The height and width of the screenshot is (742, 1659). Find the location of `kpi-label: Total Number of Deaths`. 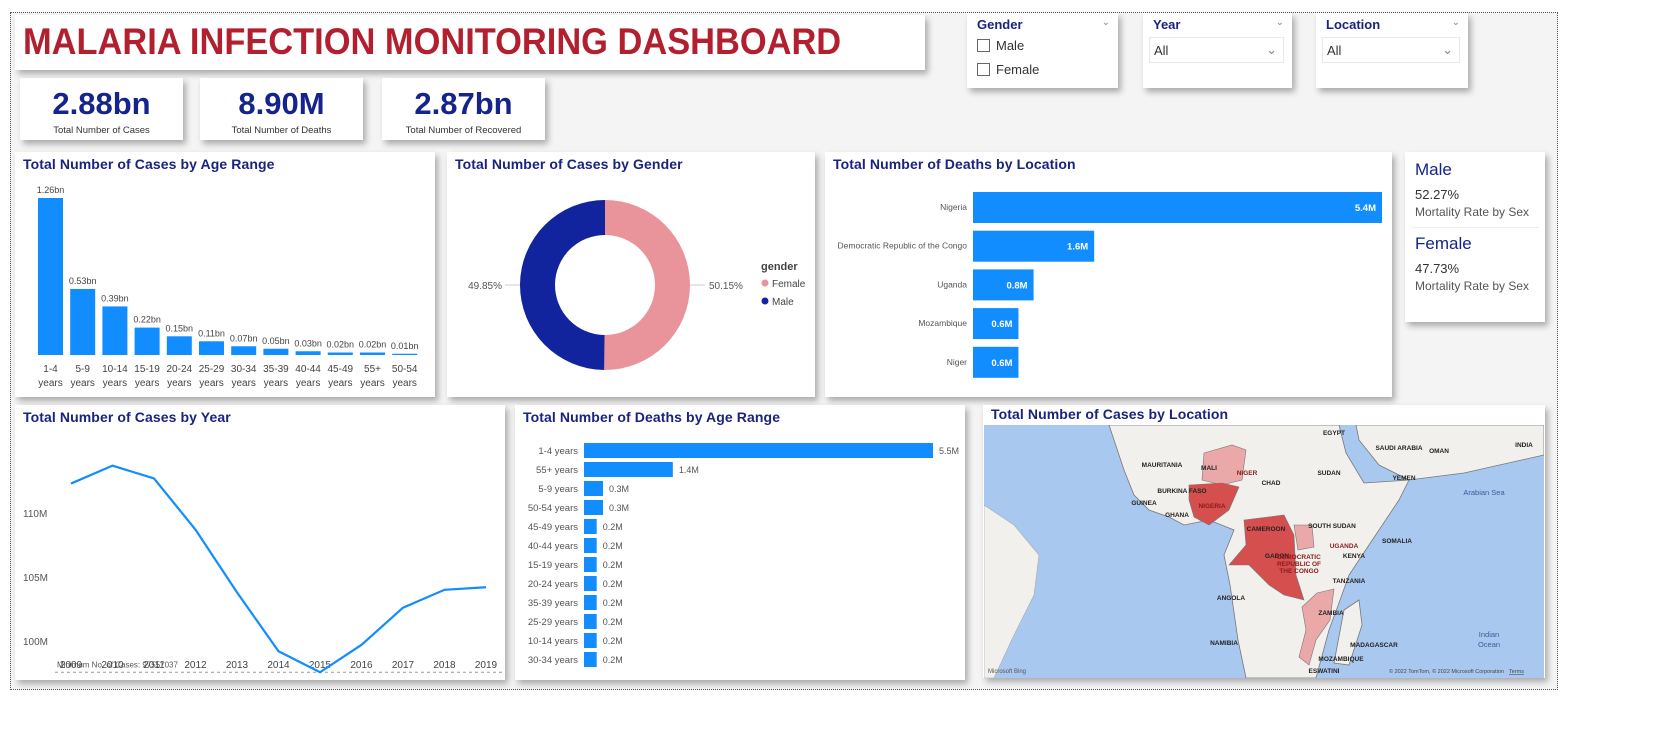

kpi-label: Total Number of Deaths is located at coordinates (281, 130).